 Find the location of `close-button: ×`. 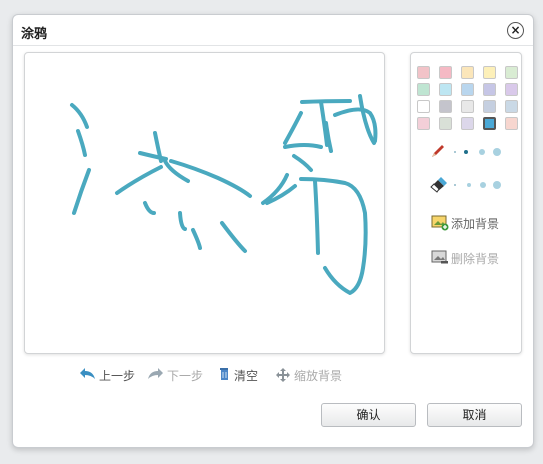

close-button: × is located at coordinates (515, 30).